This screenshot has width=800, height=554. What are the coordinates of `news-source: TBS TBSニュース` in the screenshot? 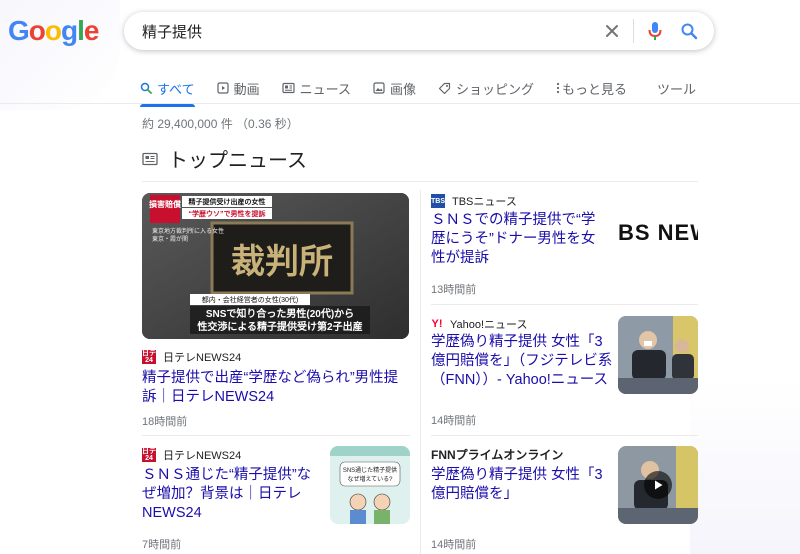 It's located at (474, 201).